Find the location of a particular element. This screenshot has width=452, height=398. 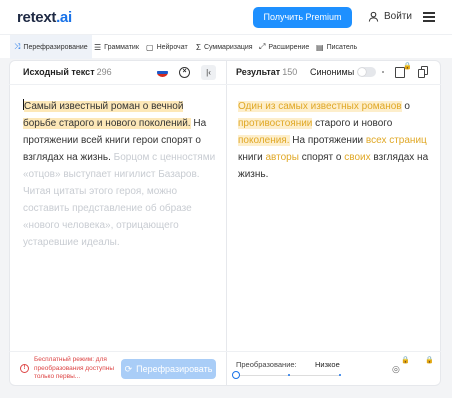

panel-divider is located at coordinates (226, 223).